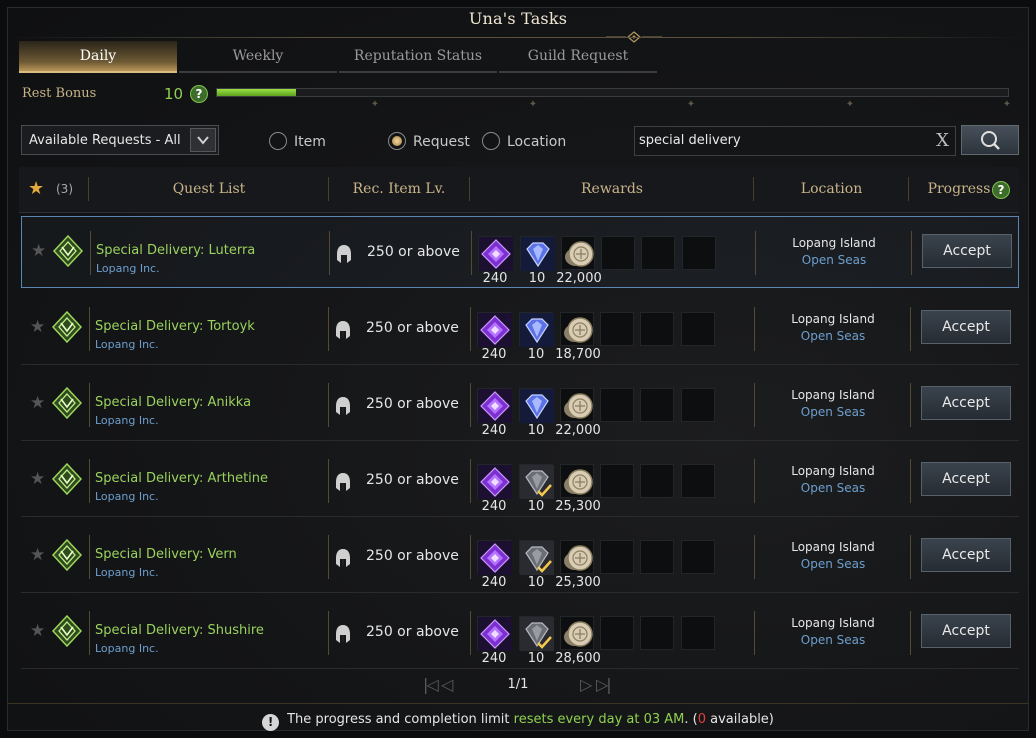 Image resolution: width=1036 pixels, height=738 pixels. What do you see at coordinates (418, 57) in the screenshot?
I see `tab-reputation-status: Reputation Status` at bounding box center [418, 57].